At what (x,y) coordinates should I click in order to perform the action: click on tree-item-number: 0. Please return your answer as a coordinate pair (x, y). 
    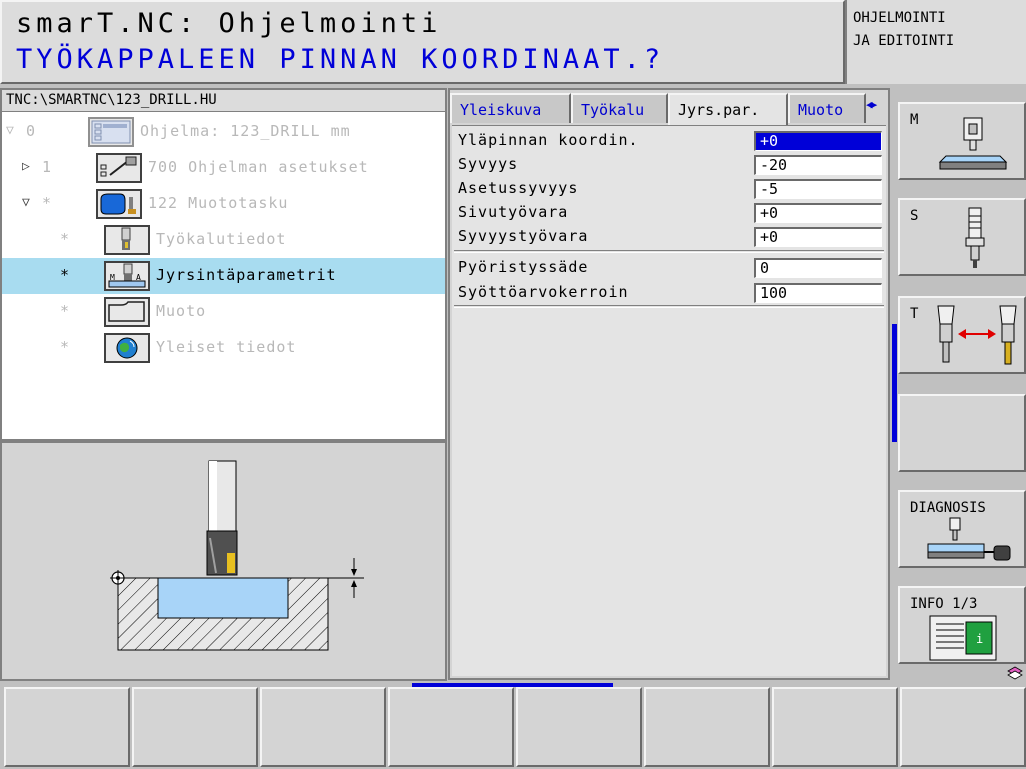
    Looking at the image, I should click on (31, 131).